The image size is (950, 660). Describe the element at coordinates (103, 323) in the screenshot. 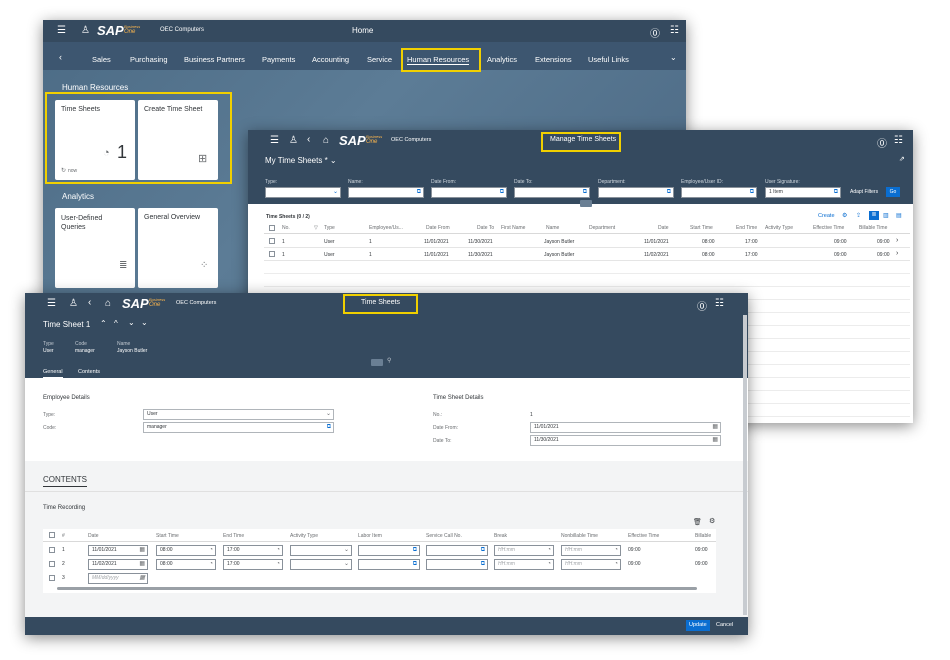

I see `first-record-icon: ⌃` at that location.